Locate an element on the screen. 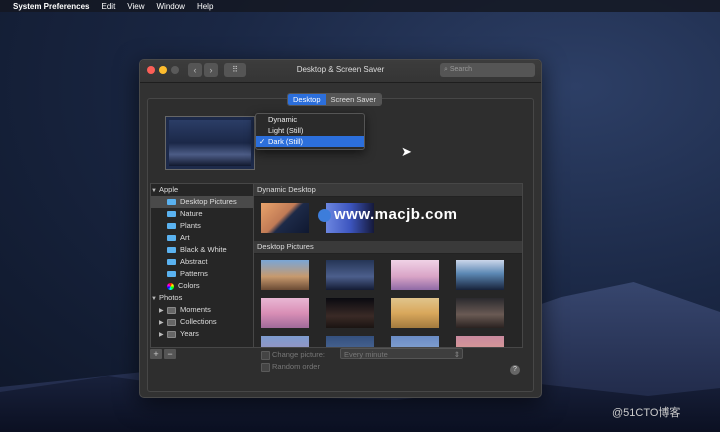 The image size is (720, 432). random-order-label: Random order is located at coordinates (296, 366).